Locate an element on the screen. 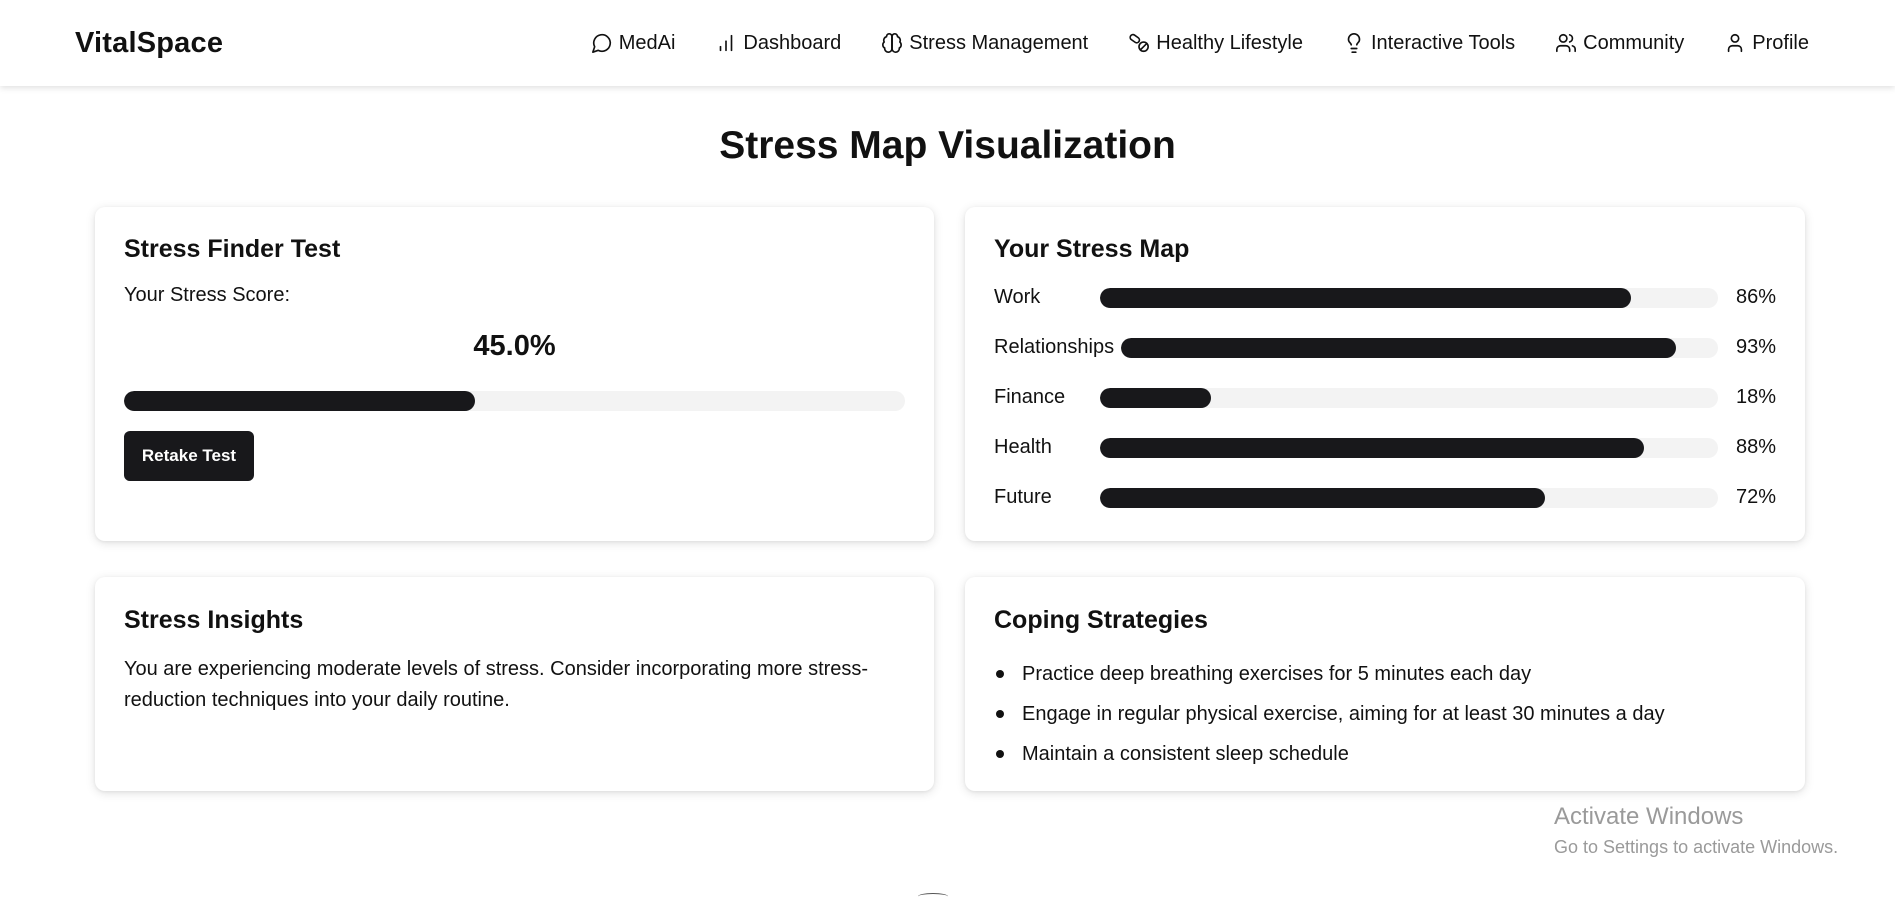 The width and height of the screenshot is (1895, 900). brand-logo: VitalSpace is located at coordinates (149, 43).